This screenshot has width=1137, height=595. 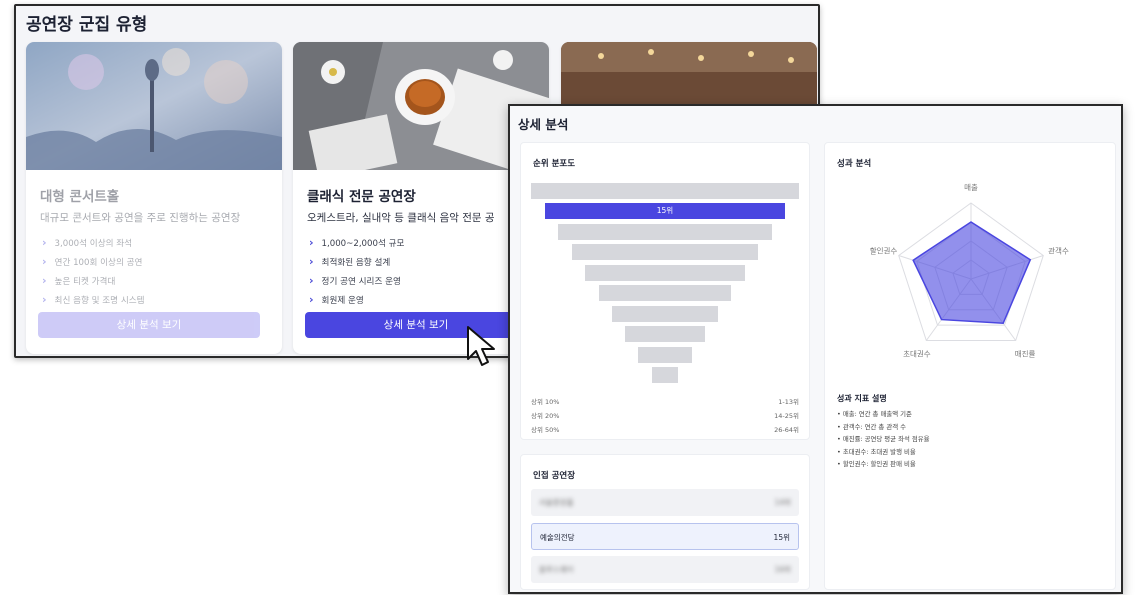 What do you see at coordinates (87, 25) in the screenshot?
I see `page-title: 공연장 군집 유형` at bounding box center [87, 25].